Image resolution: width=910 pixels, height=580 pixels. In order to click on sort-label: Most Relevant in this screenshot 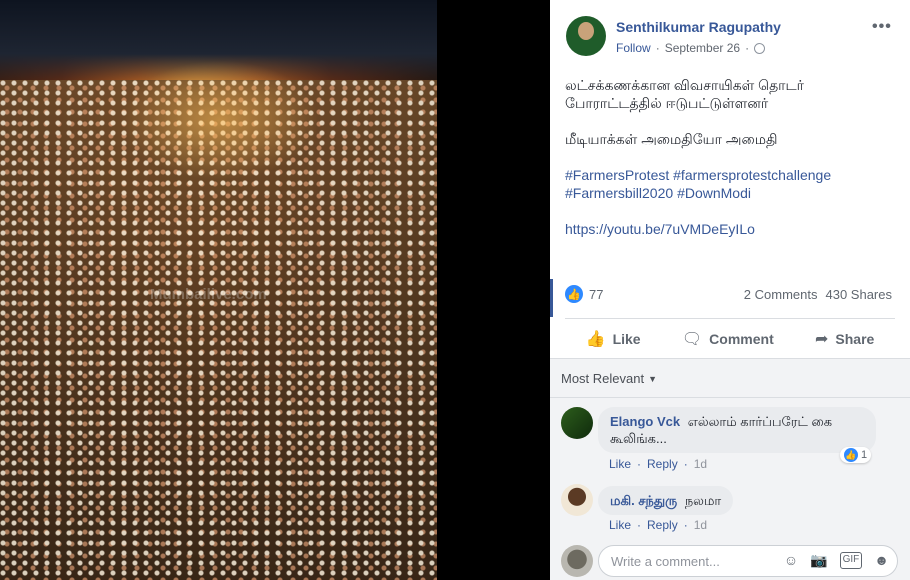, I will do `click(603, 378)`.